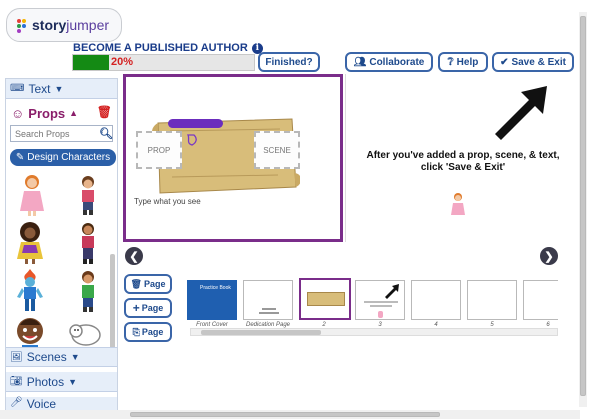 Image resolution: width=589 pixels, height=419 pixels. I want to click on become-author-label: BECOME A PUBLISHED AUTHOR i, so click(168, 48).